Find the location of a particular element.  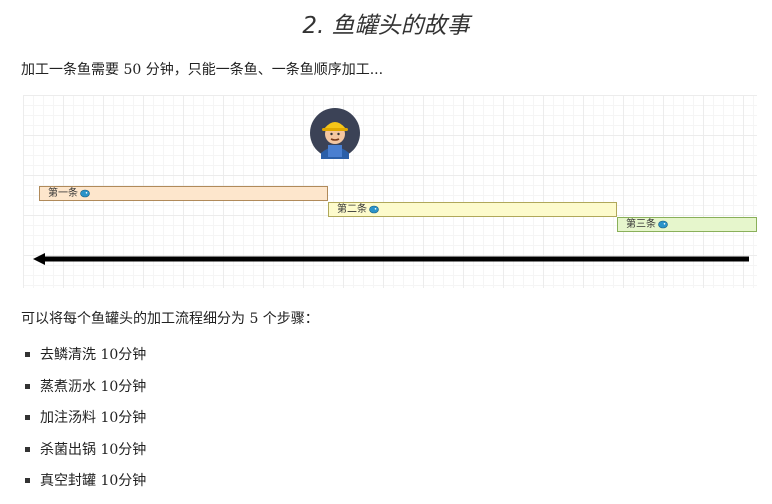

list-item: 蒸煮沥水 10分钟 is located at coordinates (85, 394).